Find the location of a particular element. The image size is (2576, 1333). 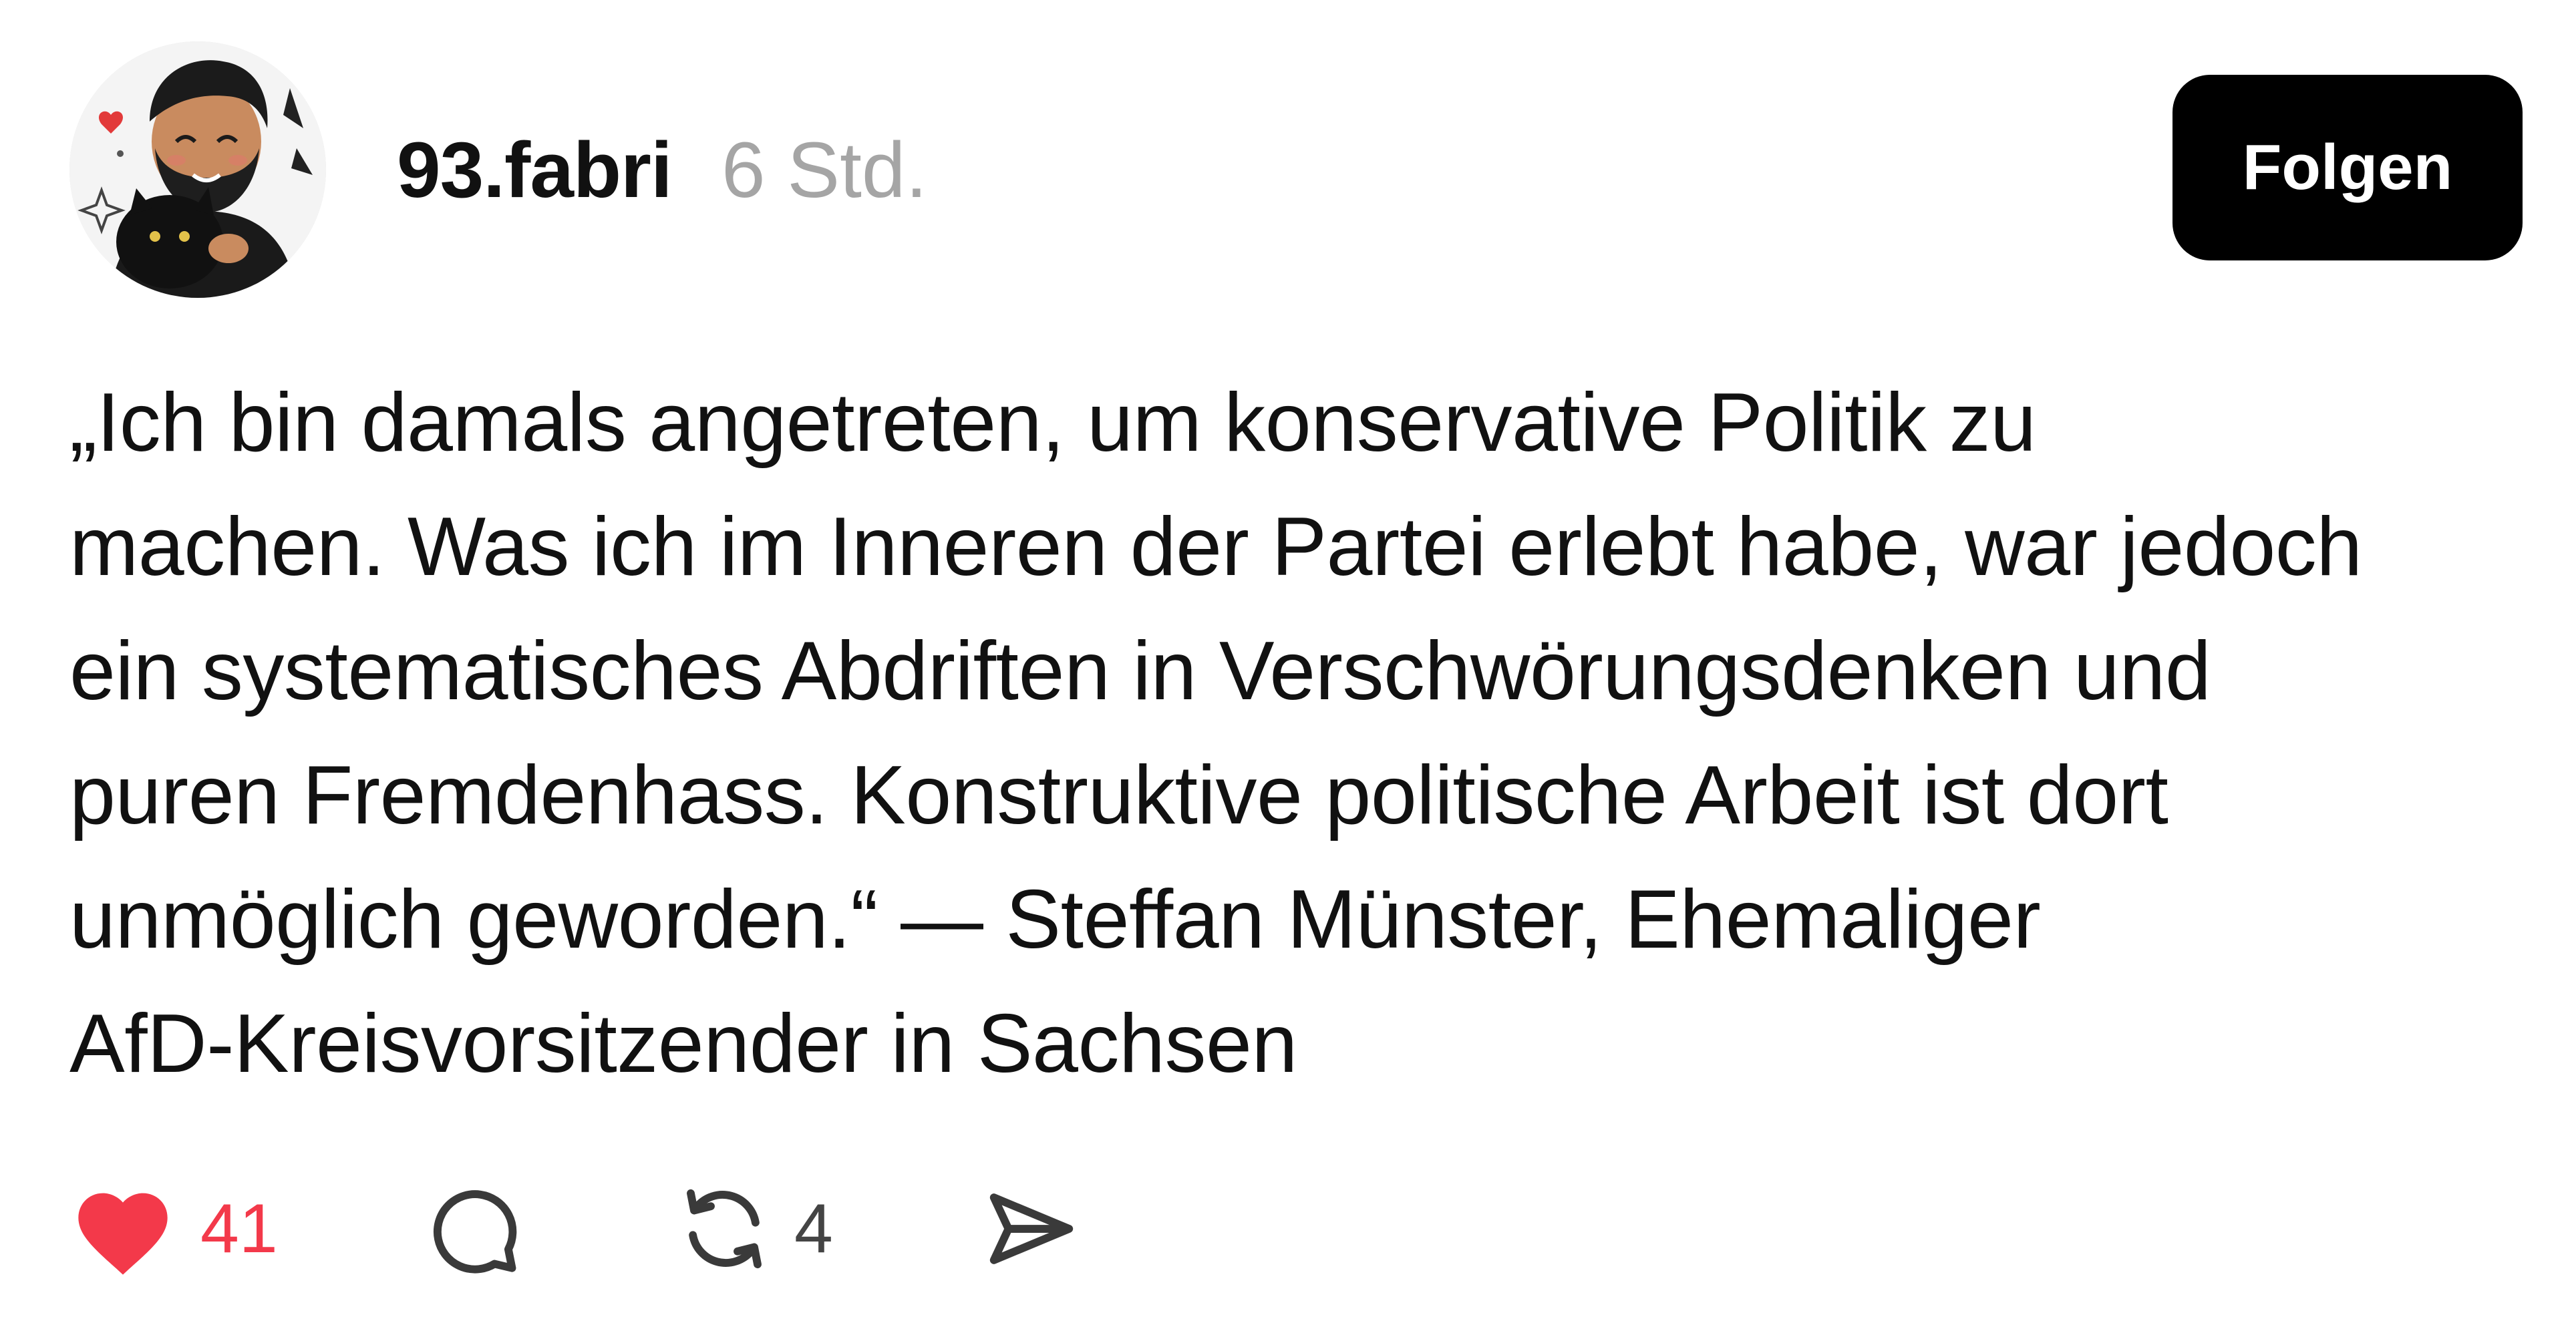

author-username: 93.fabri is located at coordinates (535, 170).